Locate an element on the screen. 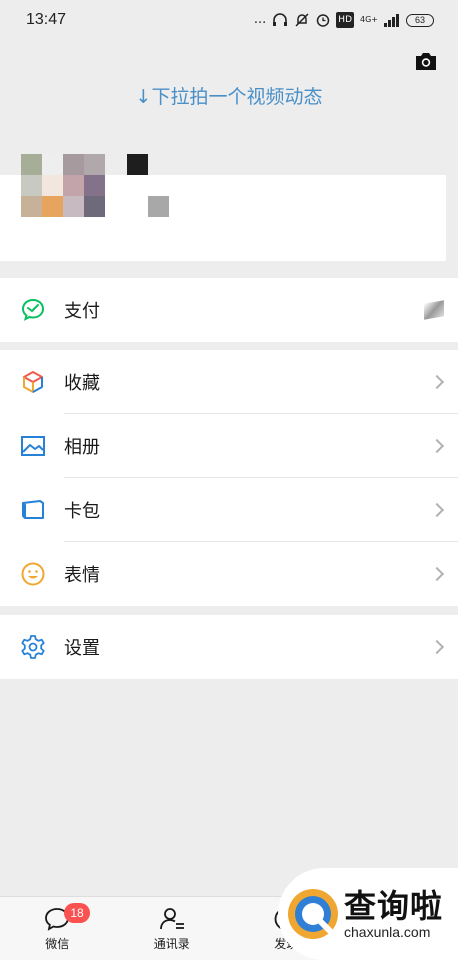 The height and width of the screenshot is (960, 458). status-icons: ... HD 4G+ 63 is located at coordinates (344, 20).